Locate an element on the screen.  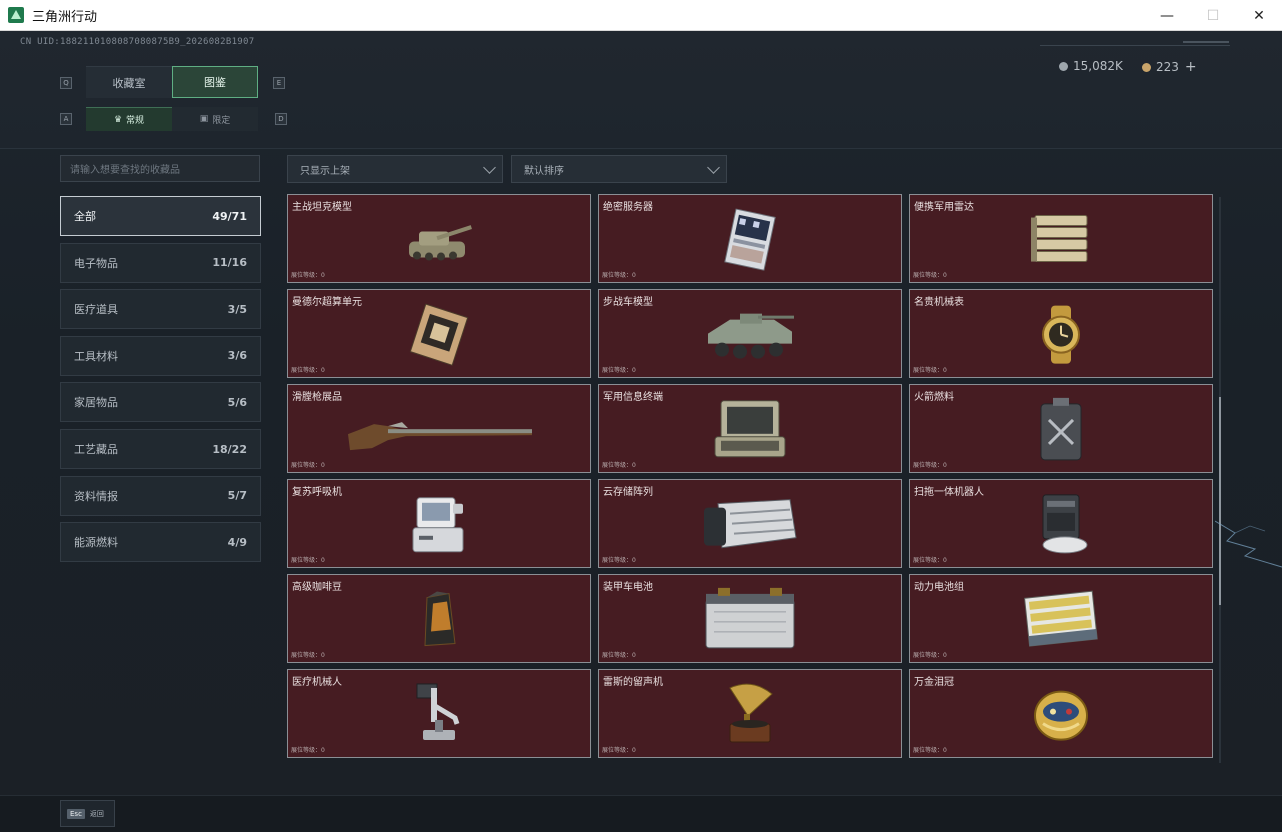
collection-item-card: 名贵机械表 展位等级：0 is located at coordinates (1061, 333).